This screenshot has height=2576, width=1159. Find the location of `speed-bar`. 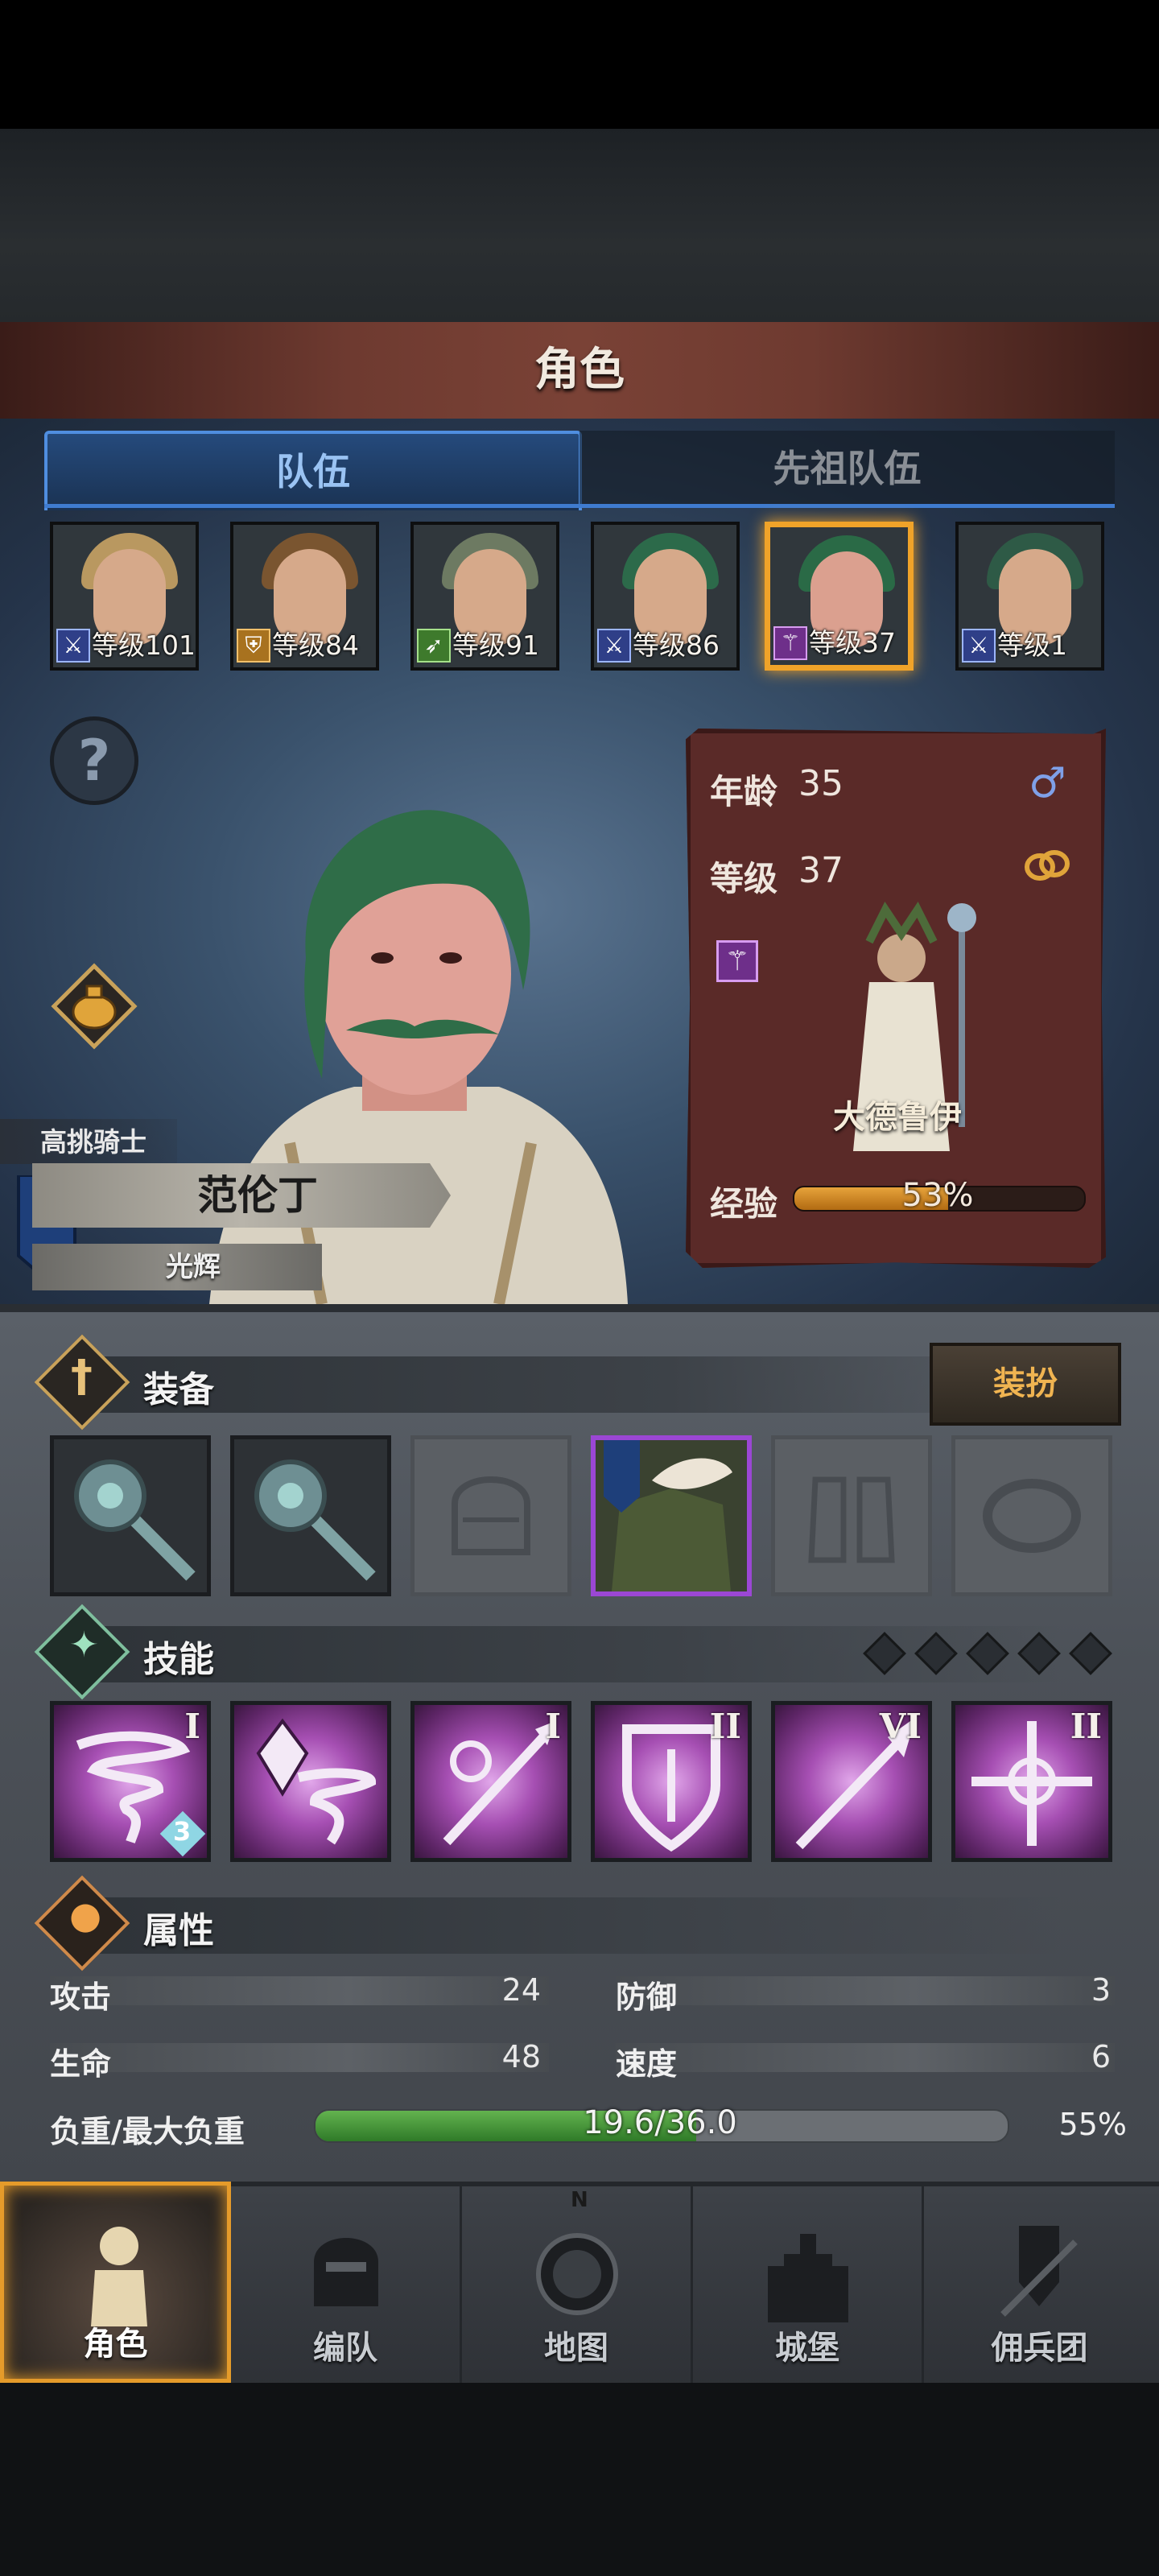

speed-bar is located at coordinates (865, 2057).